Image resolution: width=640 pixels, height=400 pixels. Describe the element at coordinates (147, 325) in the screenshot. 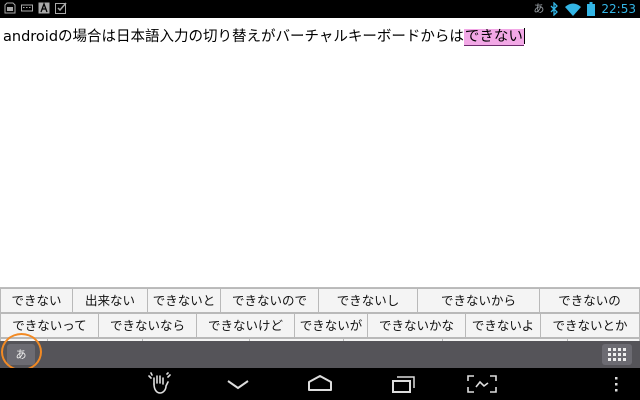

I see `candidate-item: できないなら` at that location.